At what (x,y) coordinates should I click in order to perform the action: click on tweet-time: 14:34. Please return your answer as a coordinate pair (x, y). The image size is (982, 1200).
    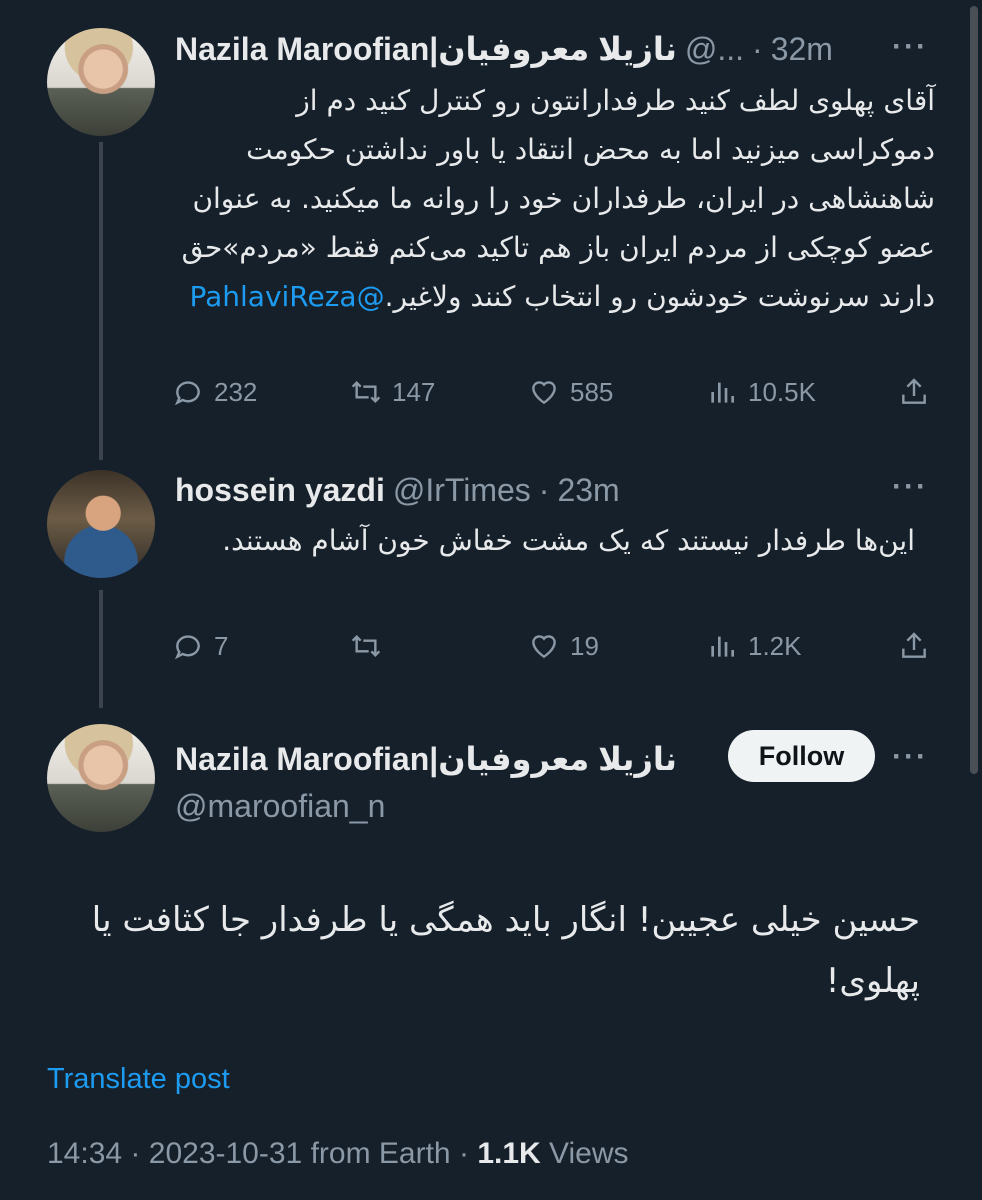
    Looking at the image, I should click on (84, 1153).